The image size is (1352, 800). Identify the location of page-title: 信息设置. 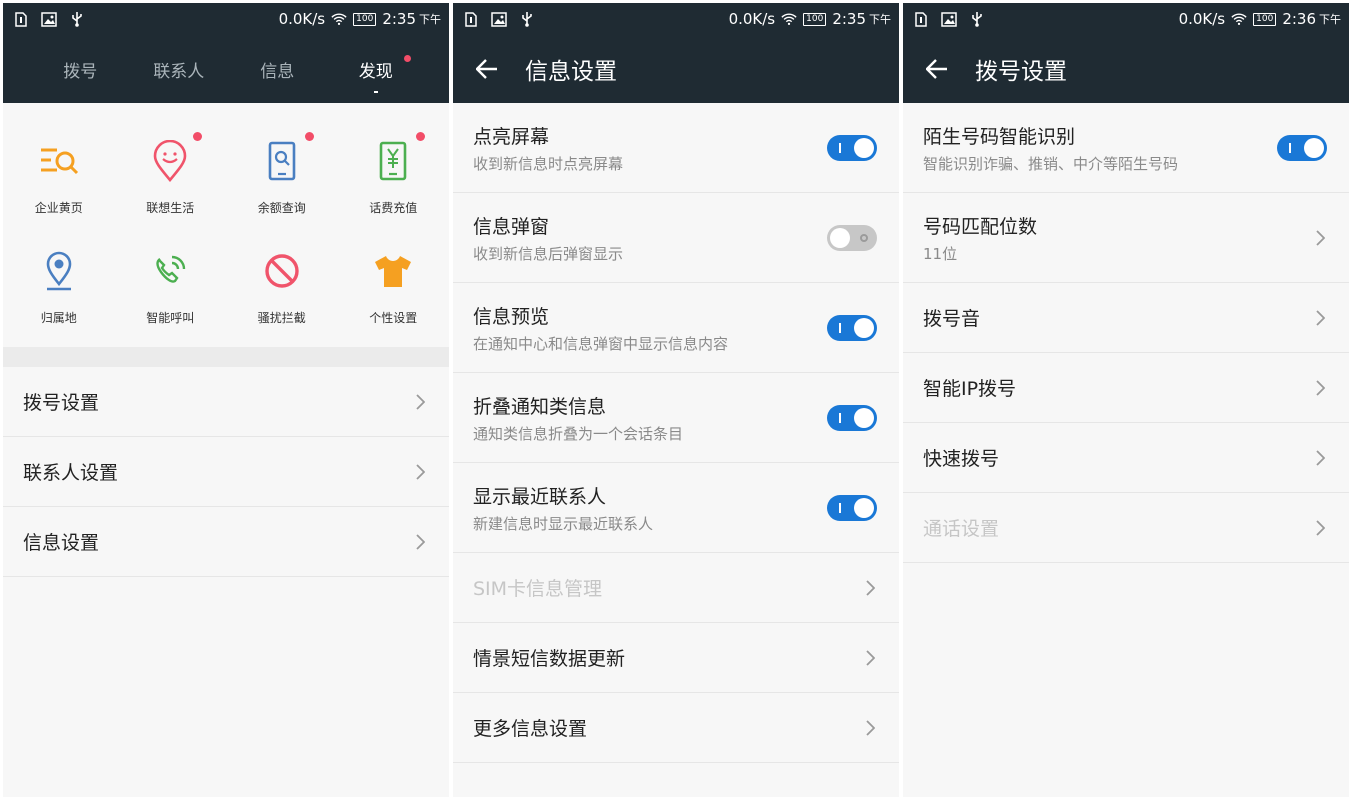
(571, 72).